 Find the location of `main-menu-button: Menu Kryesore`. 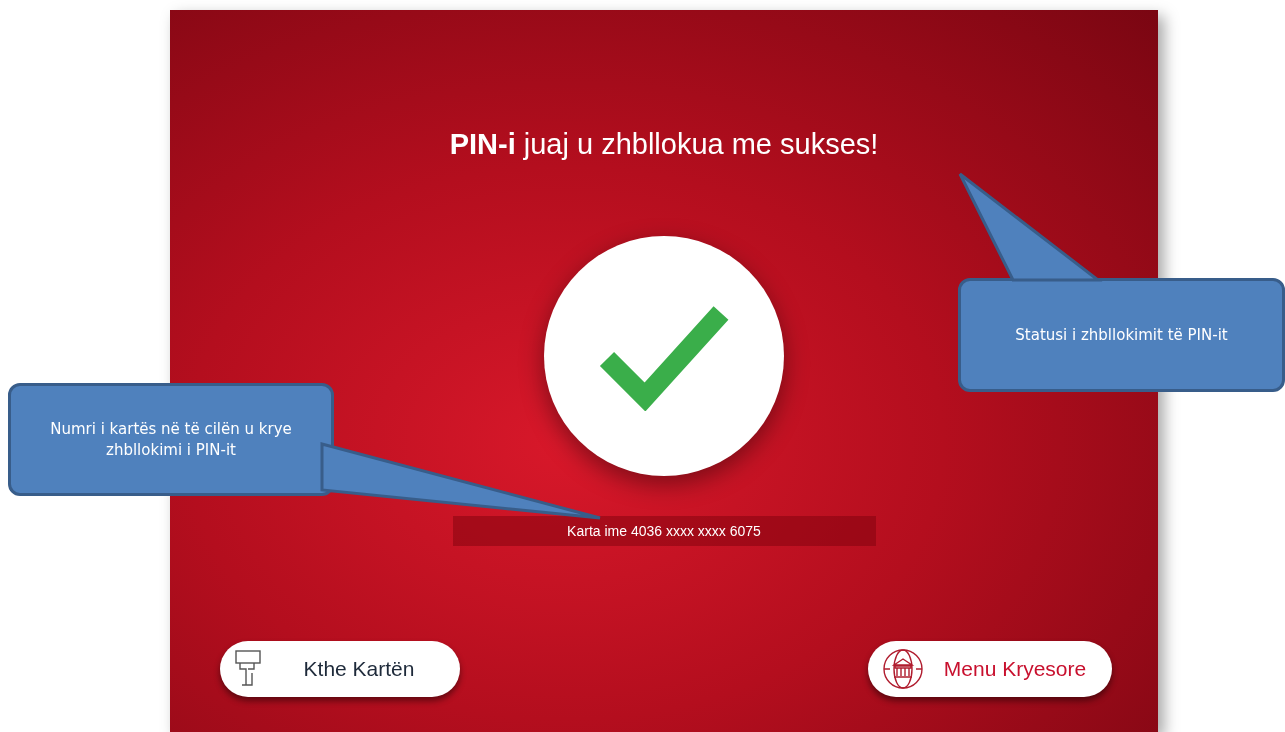

main-menu-button: Menu Kryesore is located at coordinates (990, 669).